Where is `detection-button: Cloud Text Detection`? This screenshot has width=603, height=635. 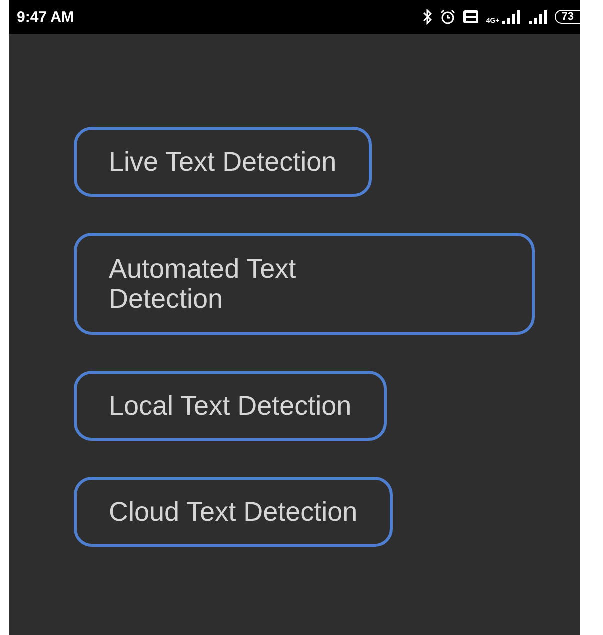
detection-button: Cloud Text Detection is located at coordinates (233, 512).